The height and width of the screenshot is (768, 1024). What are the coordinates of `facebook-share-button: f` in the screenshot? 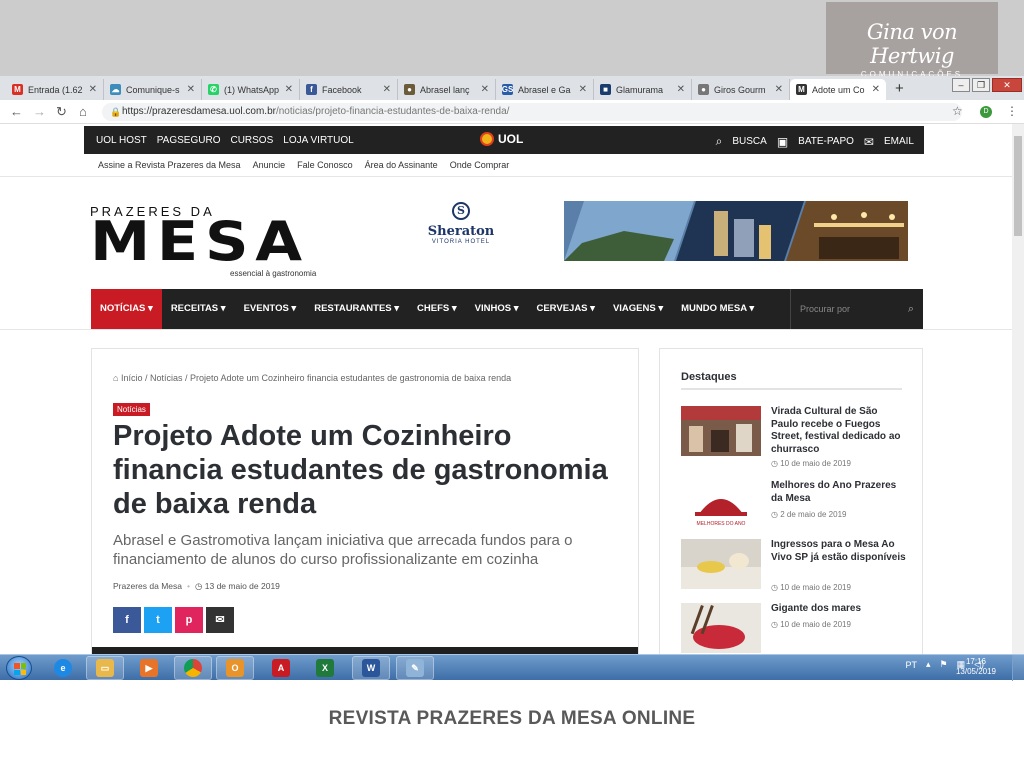 It's located at (127, 620).